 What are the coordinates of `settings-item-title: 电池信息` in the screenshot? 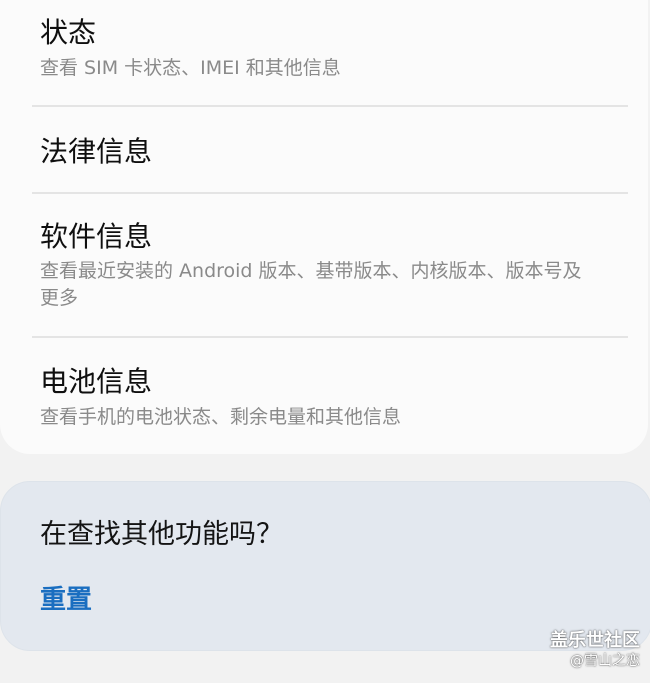 It's located at (96, 381).